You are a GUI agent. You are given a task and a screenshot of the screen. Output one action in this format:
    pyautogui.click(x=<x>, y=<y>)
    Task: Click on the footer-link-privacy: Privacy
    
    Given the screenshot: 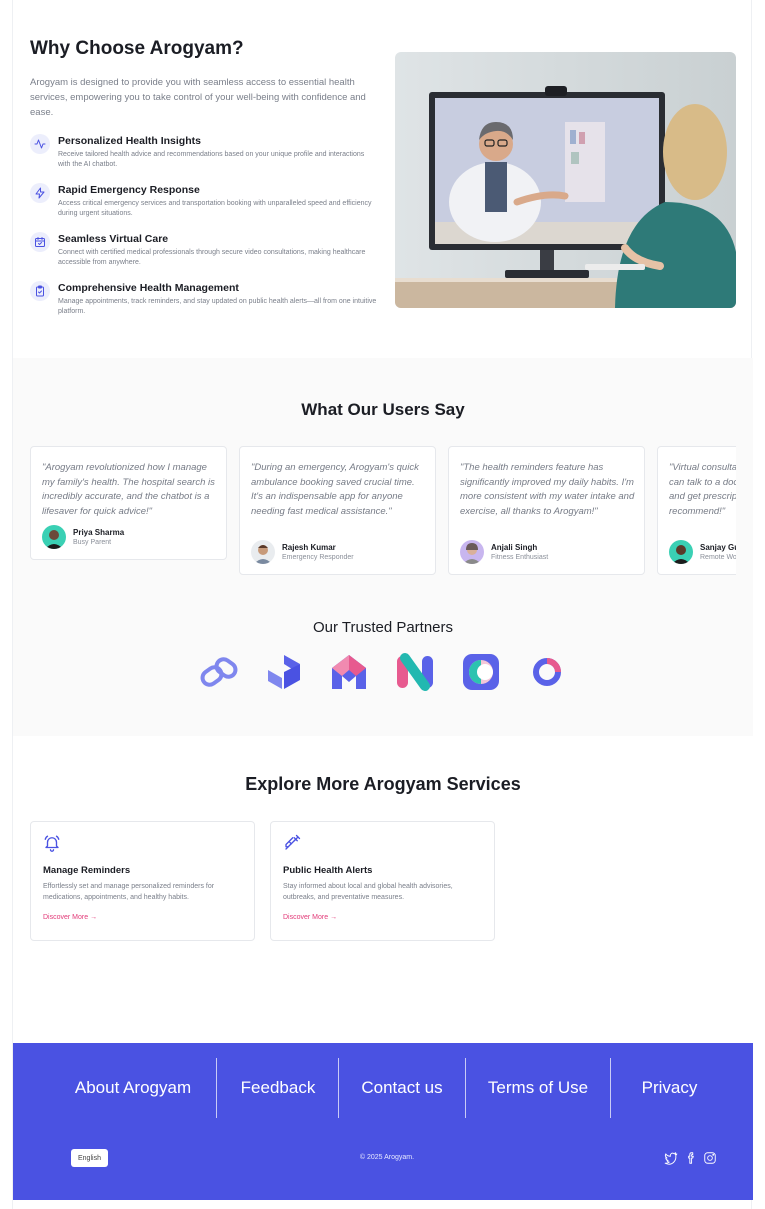 What is the action you would take?
    pyautogui.click(x=669, y=1088)
    